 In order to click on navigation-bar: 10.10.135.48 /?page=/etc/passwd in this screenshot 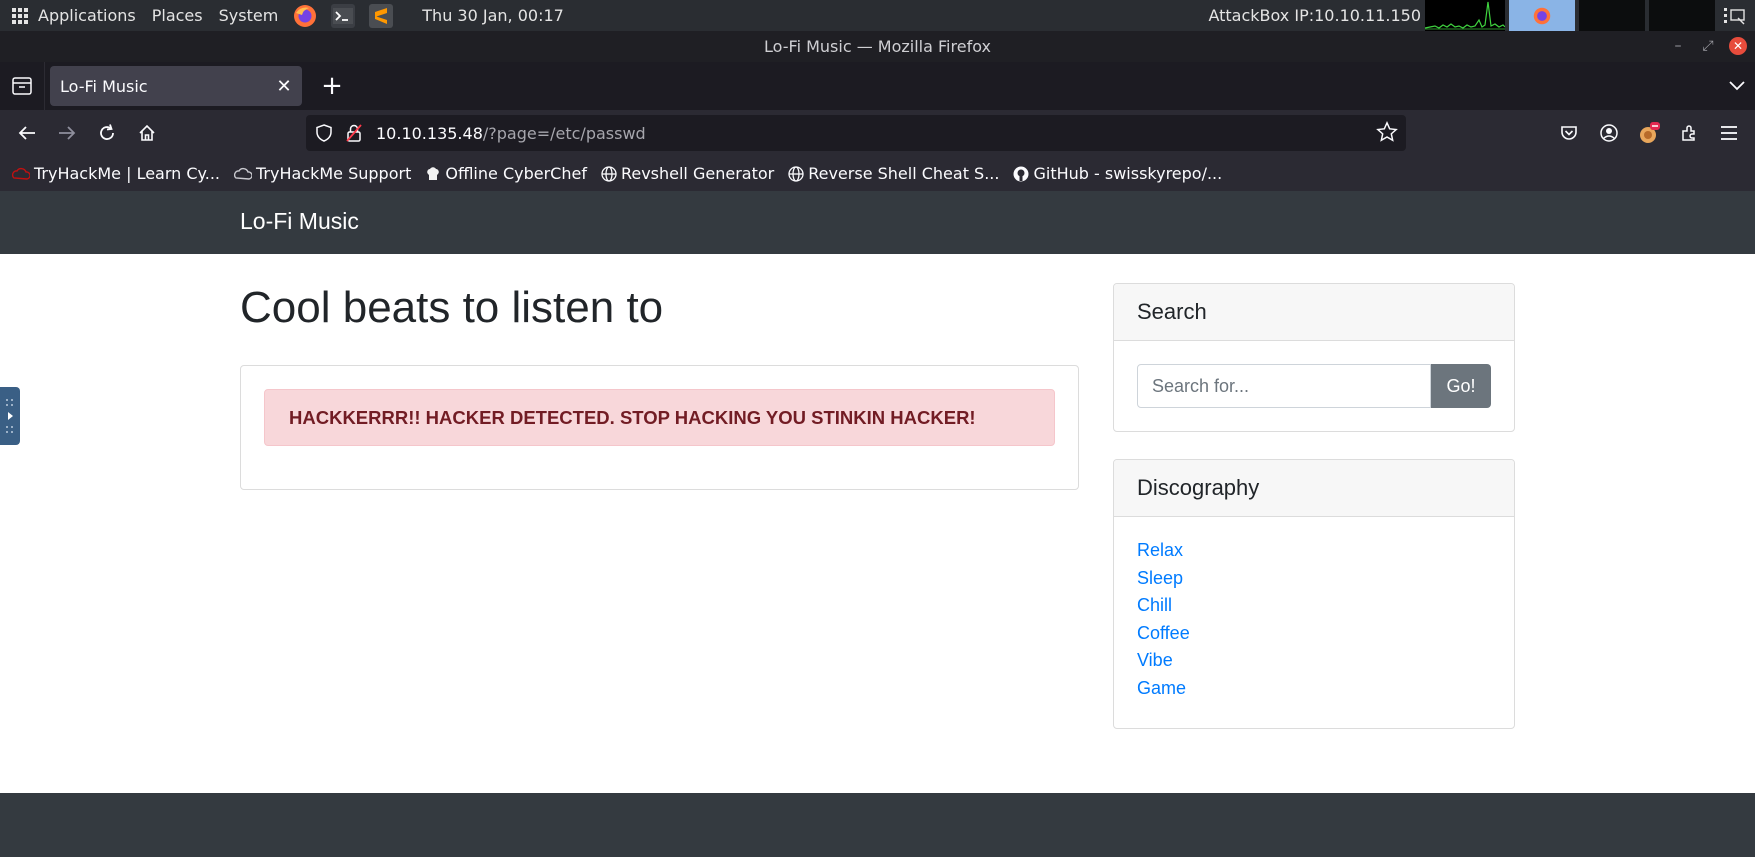, I will do `click(877, 133)`.